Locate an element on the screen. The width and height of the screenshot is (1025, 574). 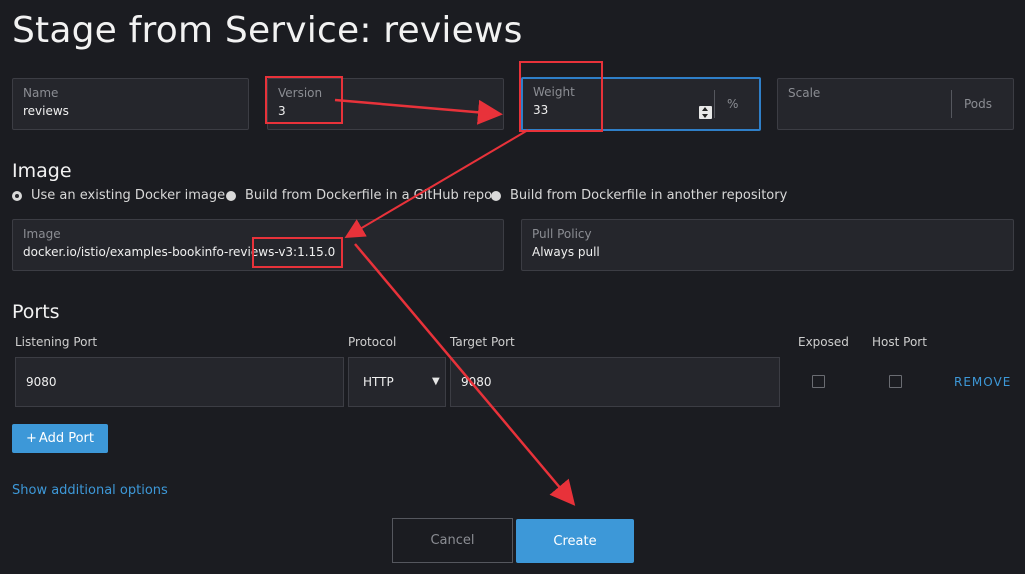
dropdown-arrow-icon: ▼ is located at coordinates (436, 381).